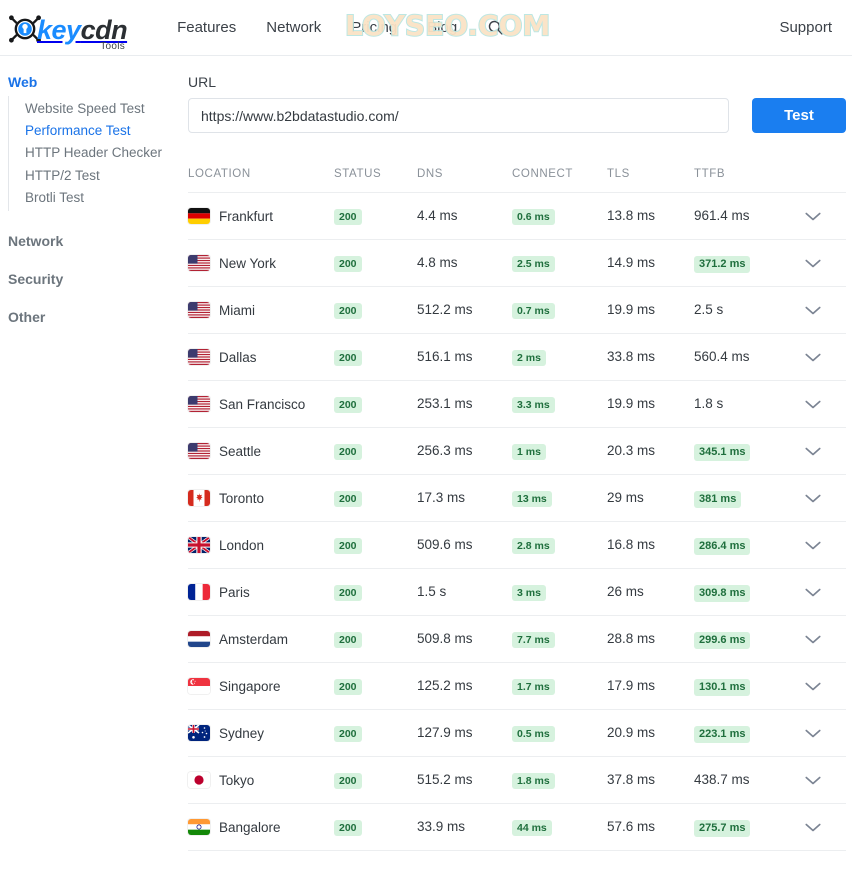 The width and height of the screenshot is (852, 880). I want to click on column-header-location: LOCATION, so click(219, 173).